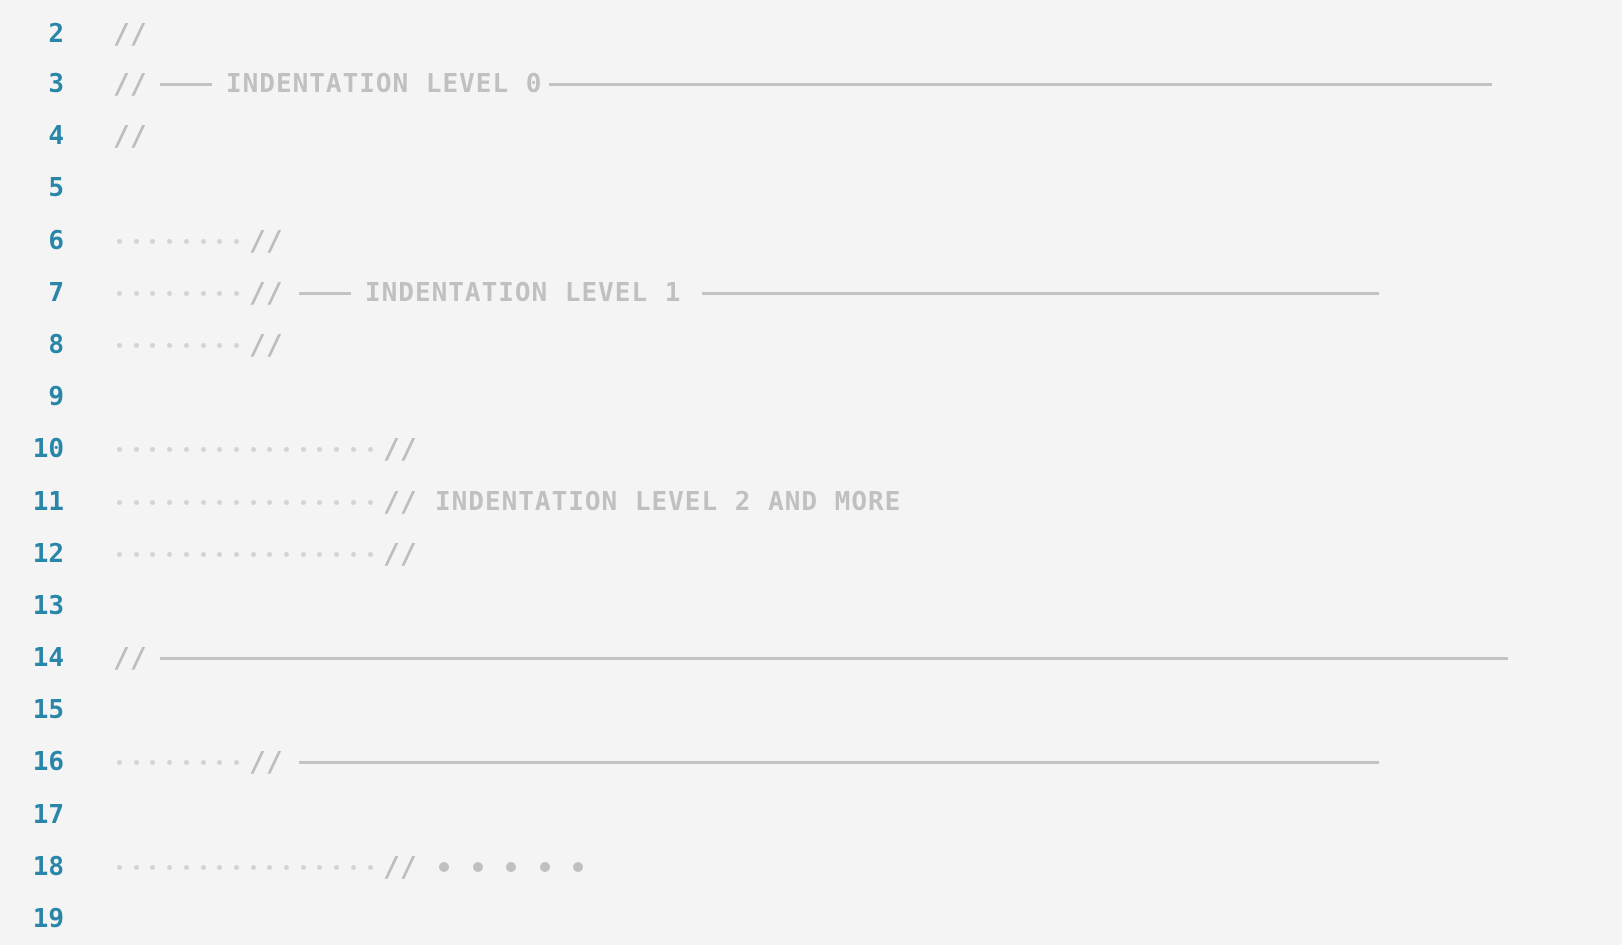  I want to click on line-number: 5, so click(56, 188).